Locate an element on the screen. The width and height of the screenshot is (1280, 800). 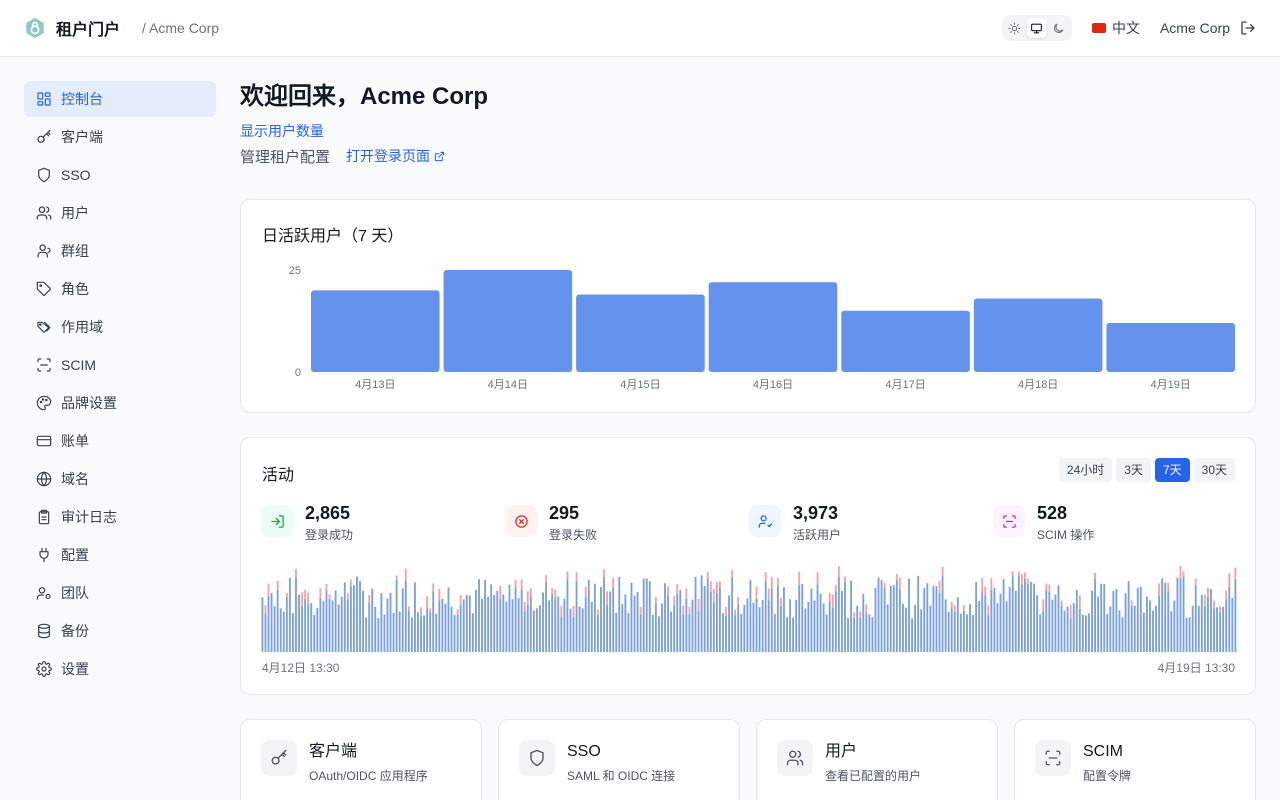
logout-icon is located at coordinates (1248, 28).